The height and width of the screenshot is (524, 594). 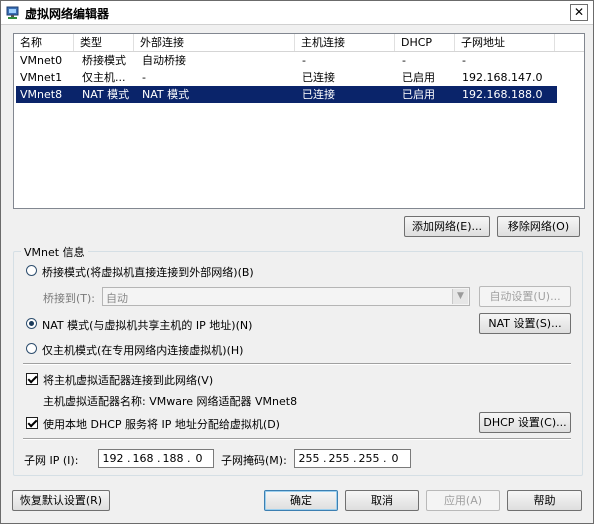 What do you see at coordinates (106, 94) in the screenshot?
I see `cell-type: NAT 模式` at bounding box center [106, 94].